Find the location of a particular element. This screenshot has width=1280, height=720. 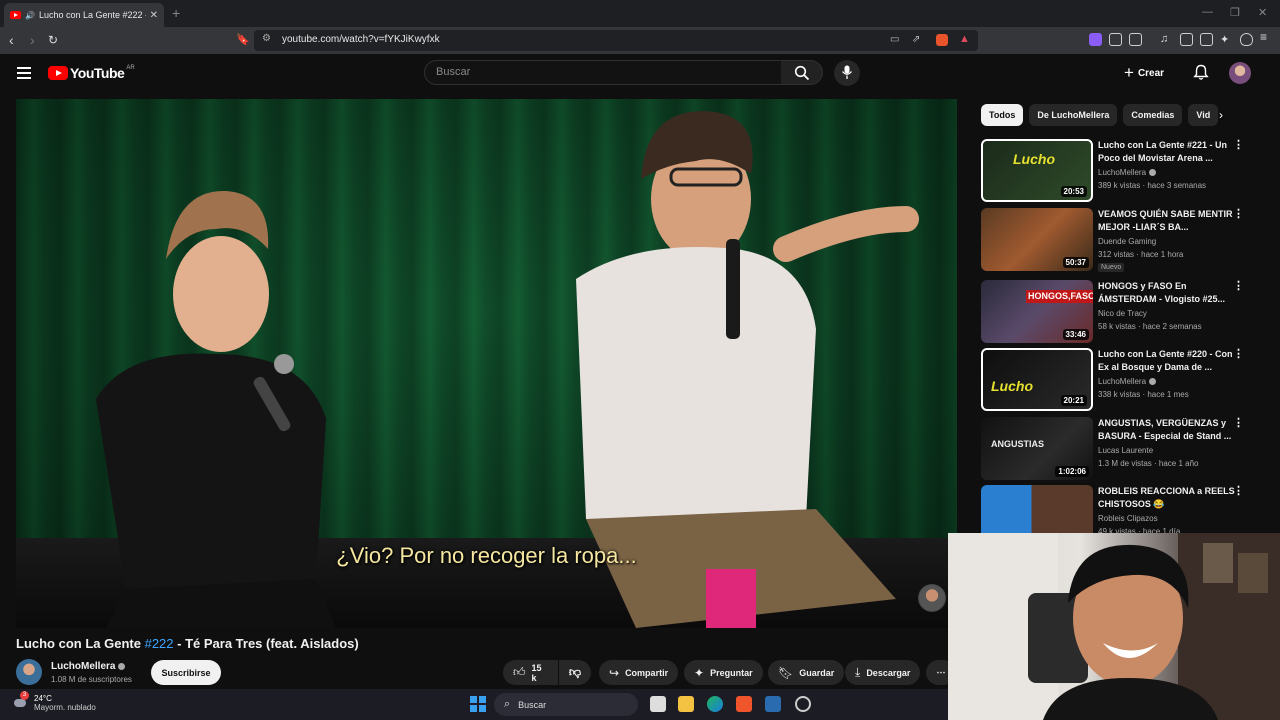

video-thumbnail: Lucho 20:53 is located at coordinates (1037, 170).